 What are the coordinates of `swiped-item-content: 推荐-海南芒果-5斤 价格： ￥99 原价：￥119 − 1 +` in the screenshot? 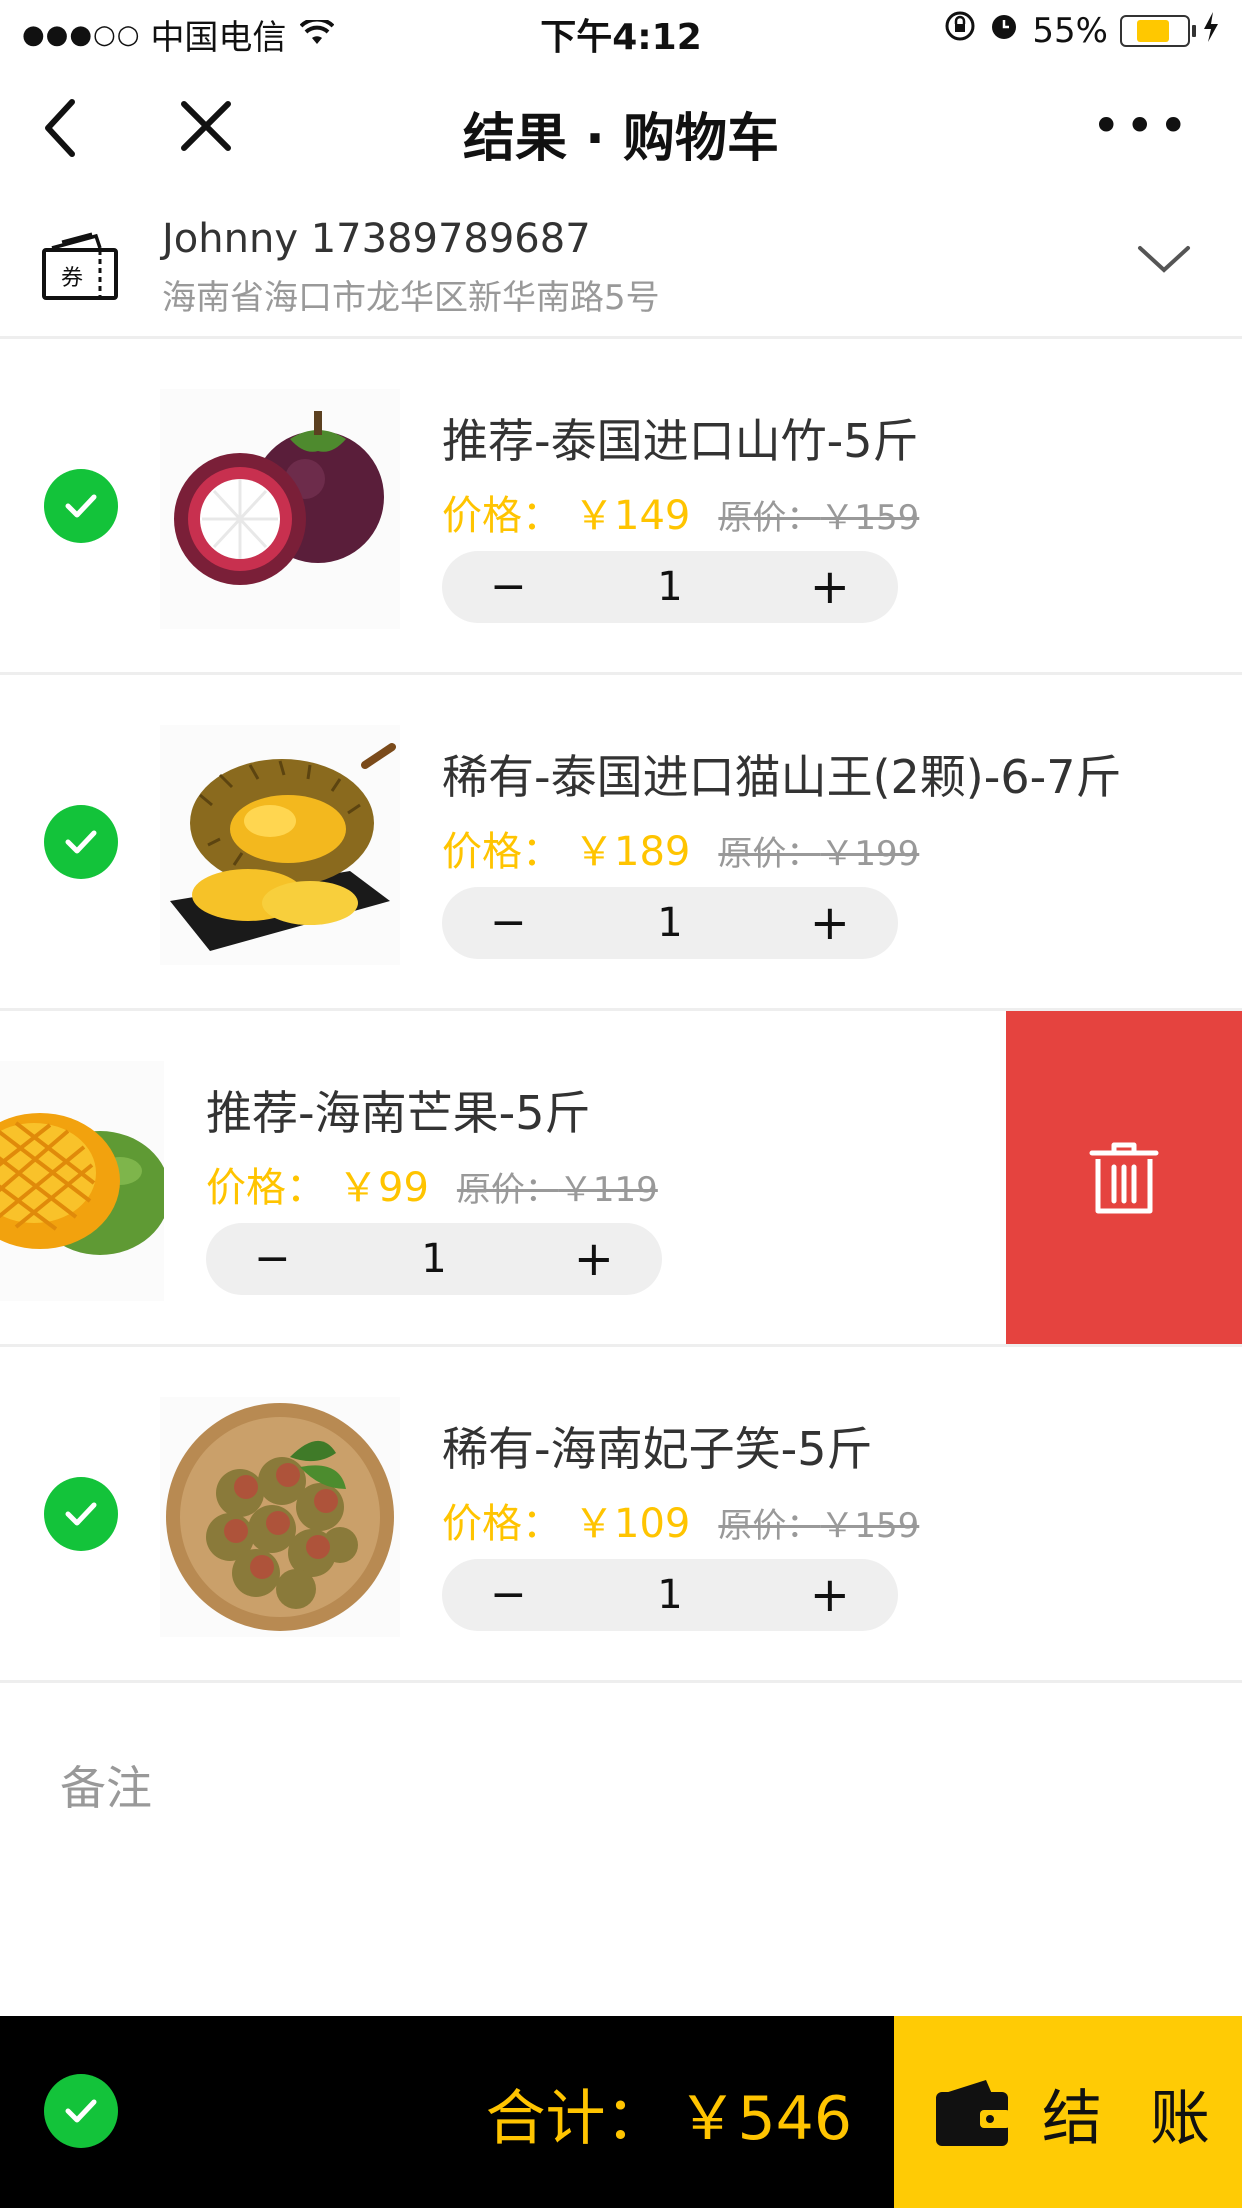 It's located at (503, 1177).